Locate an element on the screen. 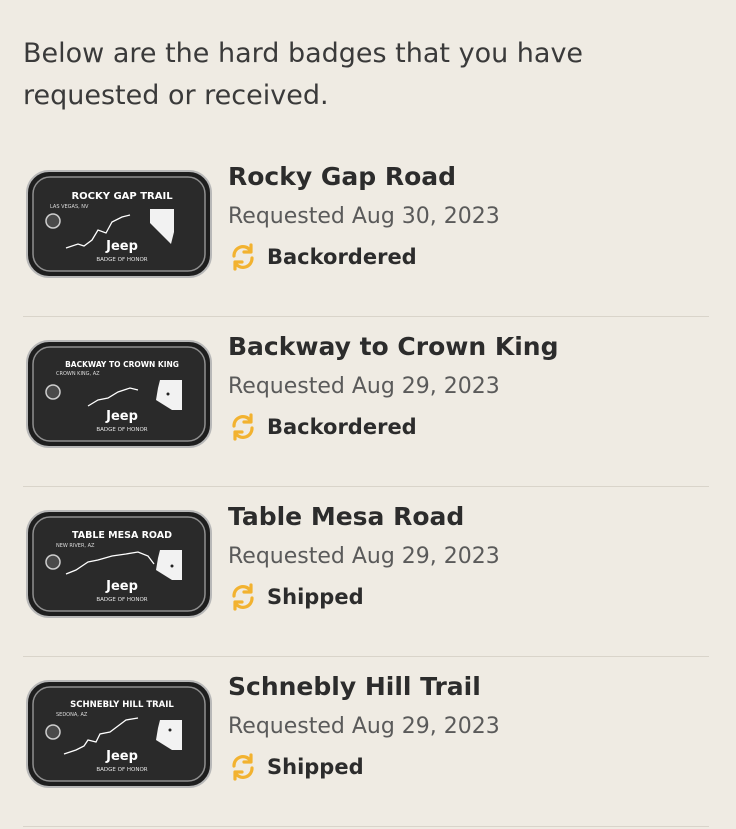  plate-title: ROCKY GAP TRAIL is located at coordinates (122, 196).